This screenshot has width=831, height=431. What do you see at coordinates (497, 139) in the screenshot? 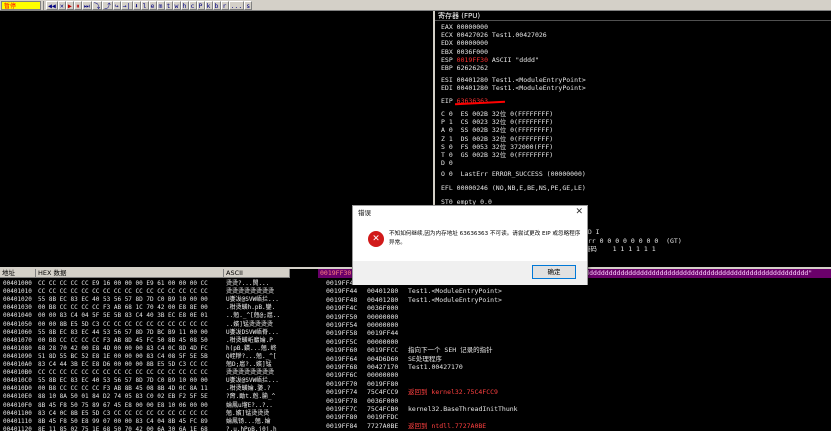
I see `flag-line: Z 1 DS 002B 32位 0(FFFFFFFF)` at bounding box center [497, 139].